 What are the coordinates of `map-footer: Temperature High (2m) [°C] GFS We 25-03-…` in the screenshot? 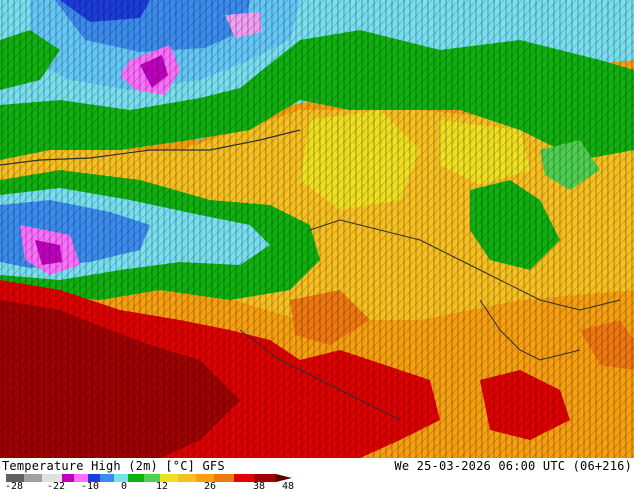 It's located at (317, 475).